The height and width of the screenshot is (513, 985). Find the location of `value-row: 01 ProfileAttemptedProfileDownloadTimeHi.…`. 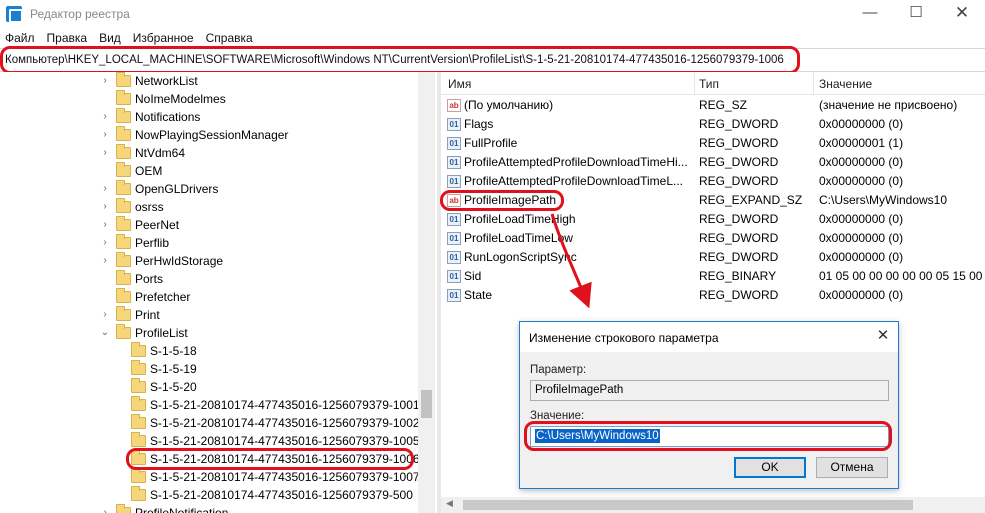

value-row: 01 ProfileAttemptedProfileDownloadTimeHi.… is located at coordinates (713, 162).